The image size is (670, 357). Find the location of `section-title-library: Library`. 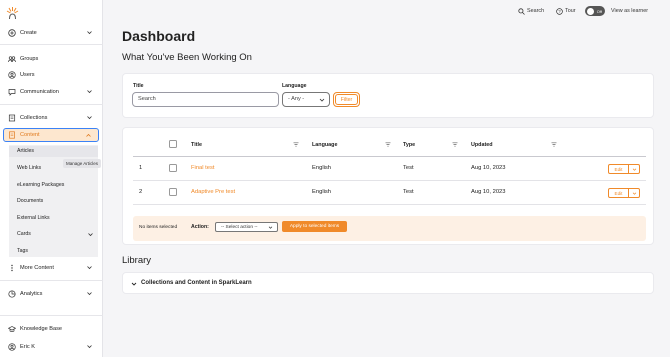

section-title-library: Library is located at coordinates (137, 260).